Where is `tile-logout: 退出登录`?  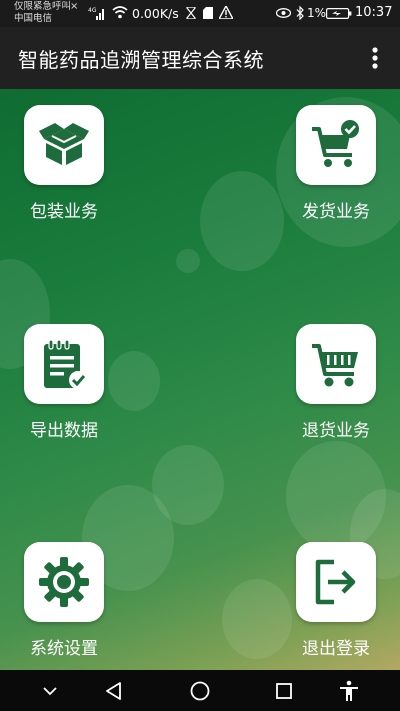
tile-logout: 退出登录 is located at coordinates (336, 600).